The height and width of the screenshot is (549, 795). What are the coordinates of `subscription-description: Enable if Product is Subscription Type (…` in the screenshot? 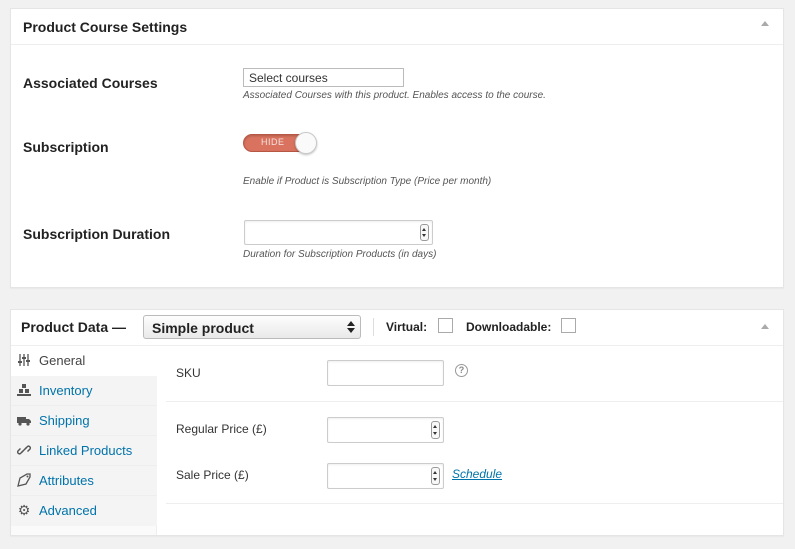 It's located at (367, 181).